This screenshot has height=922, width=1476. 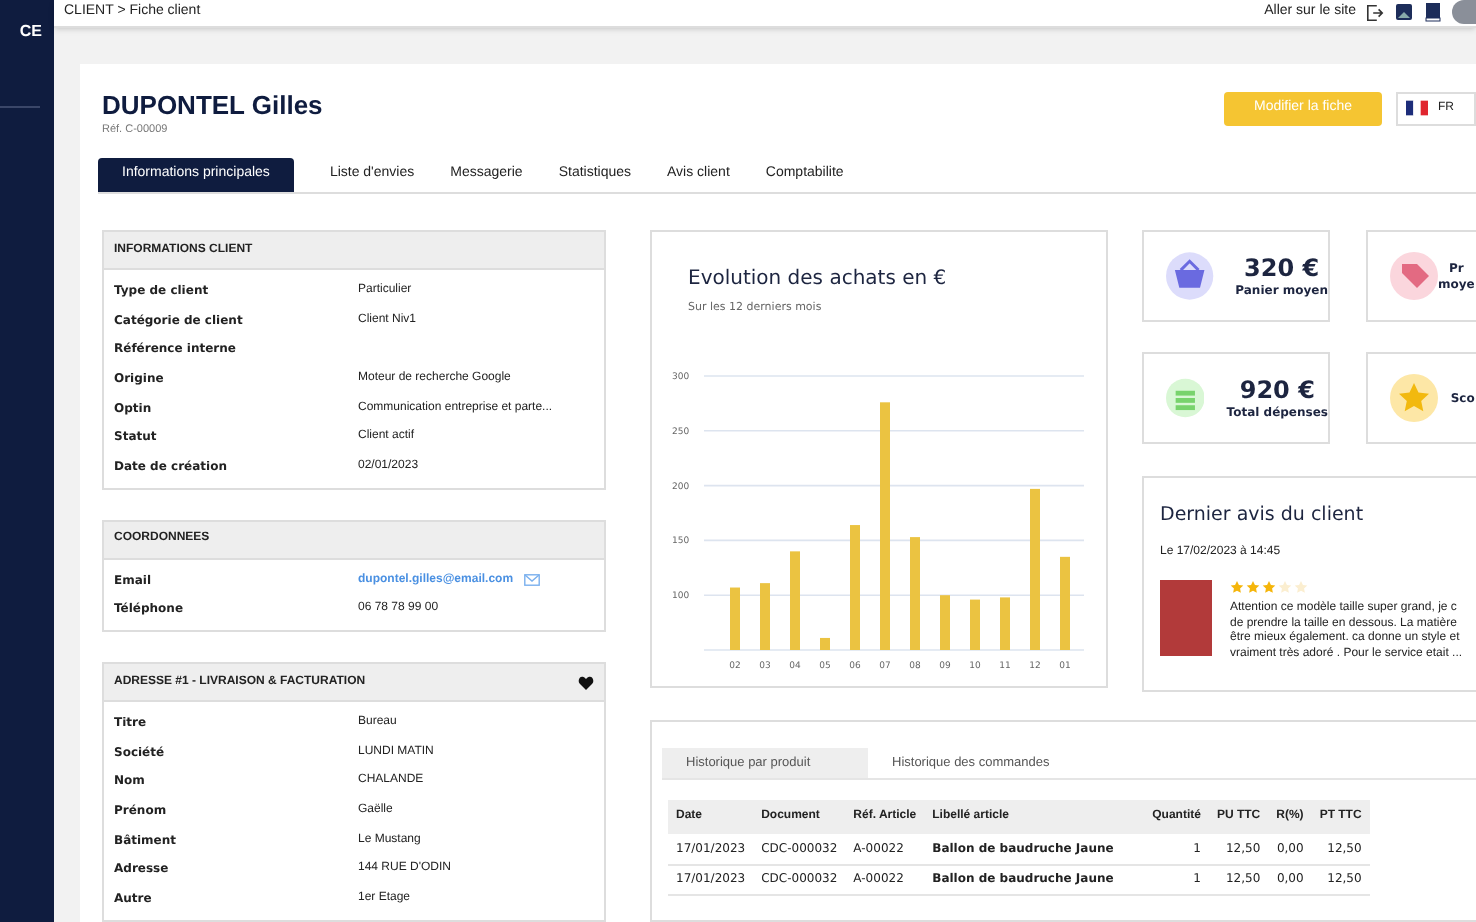 I want to click on review-title: Dernier avis du client, so click(x=1263, y=516).